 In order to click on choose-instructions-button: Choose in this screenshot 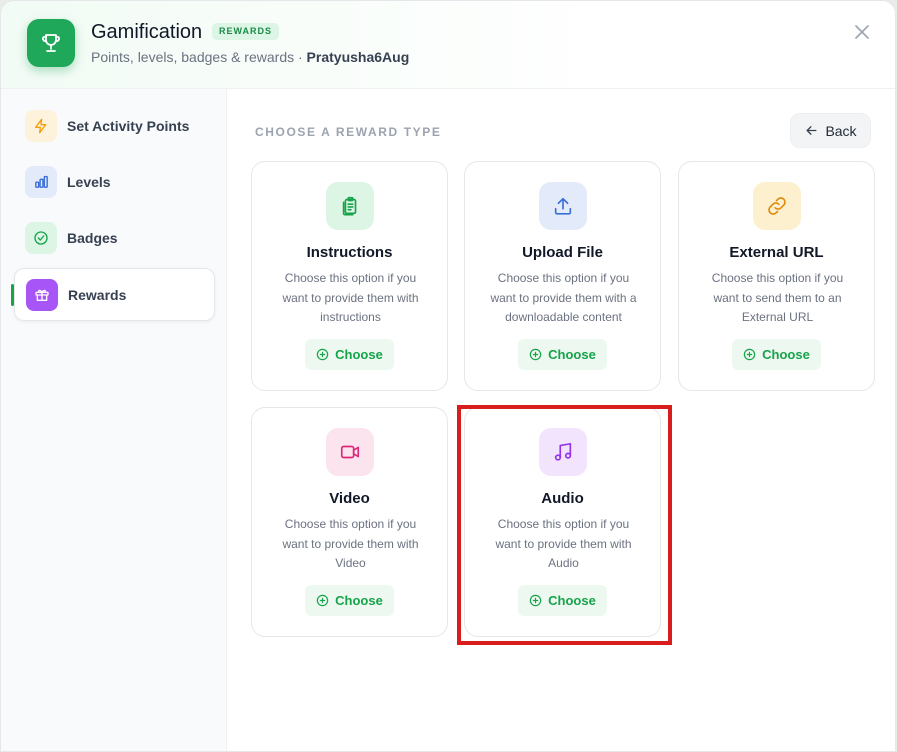, I will do `click(349, 354)`.